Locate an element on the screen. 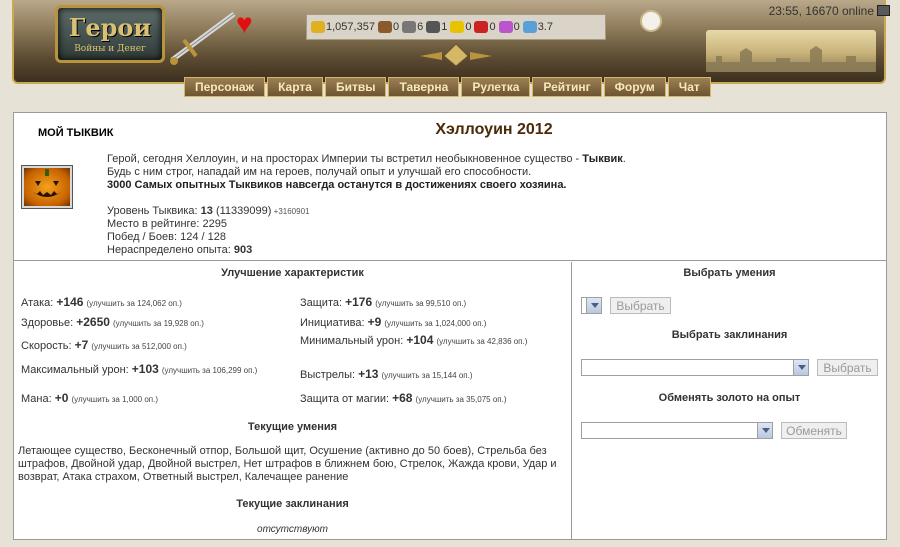 This screenshot has height=547, width=900. pet-wins-value: 124 / 128 is located at coordinates (203, 237).